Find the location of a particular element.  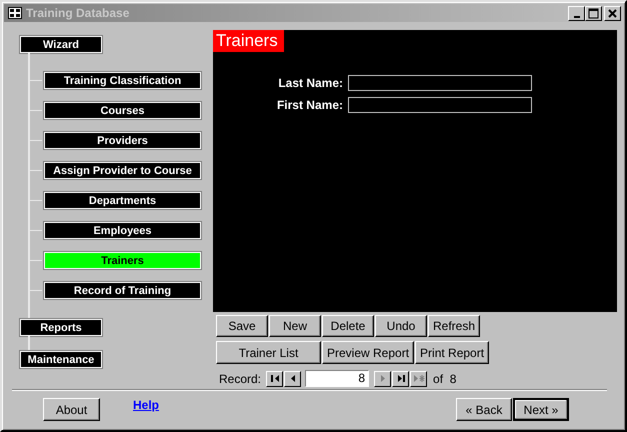

minimize-button is located at coordinates (576, 13).